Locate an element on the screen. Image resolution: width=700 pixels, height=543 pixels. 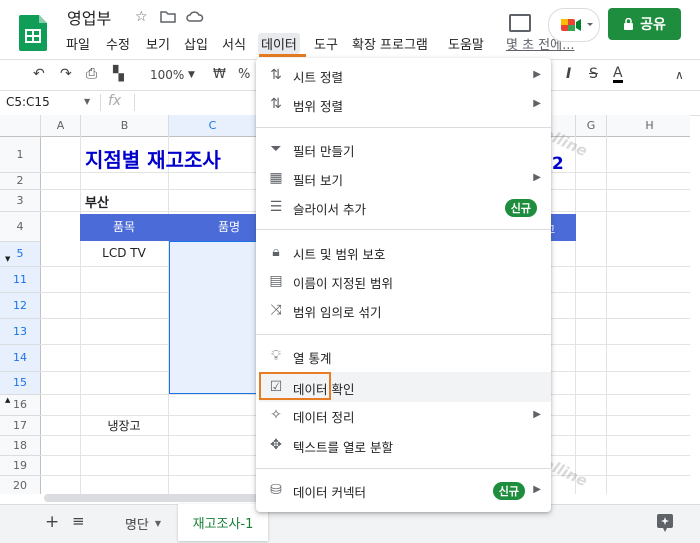
menu-extensions: 확장 프로그램 is located at coordinates (390, 43).